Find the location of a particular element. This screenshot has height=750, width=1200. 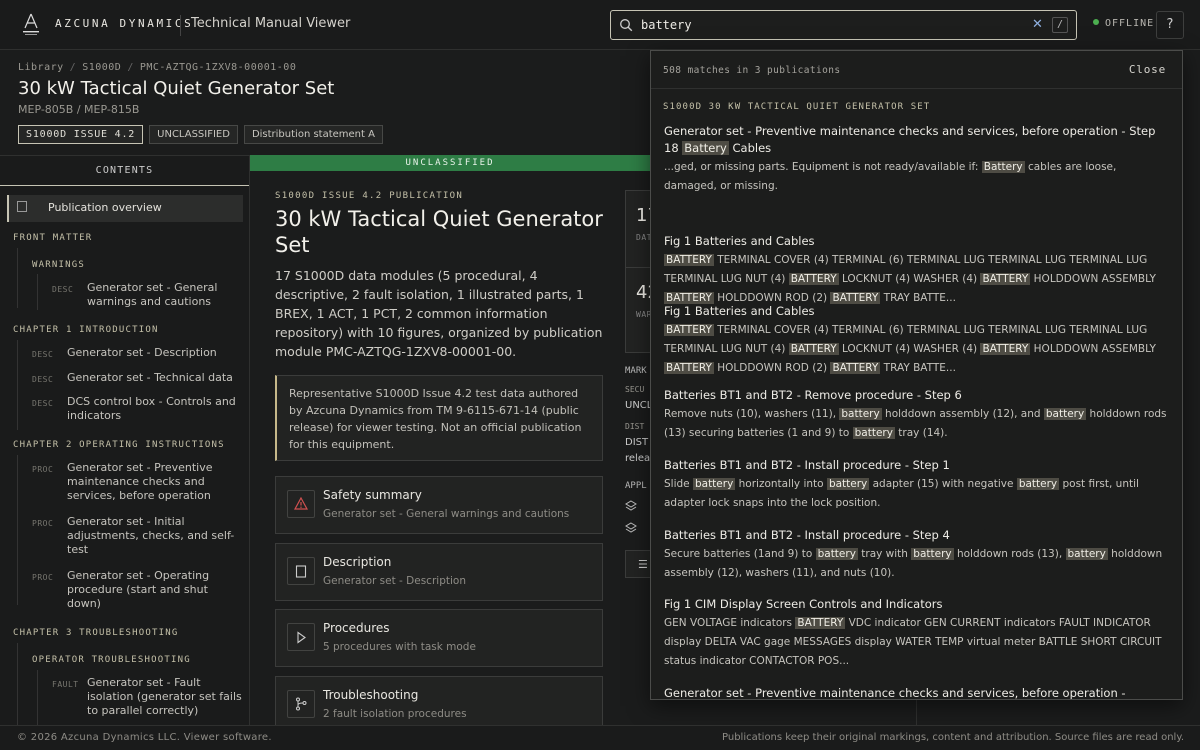

issue-tag: S1000D ISSUE 4.2 is located at coordinates (81, 134).